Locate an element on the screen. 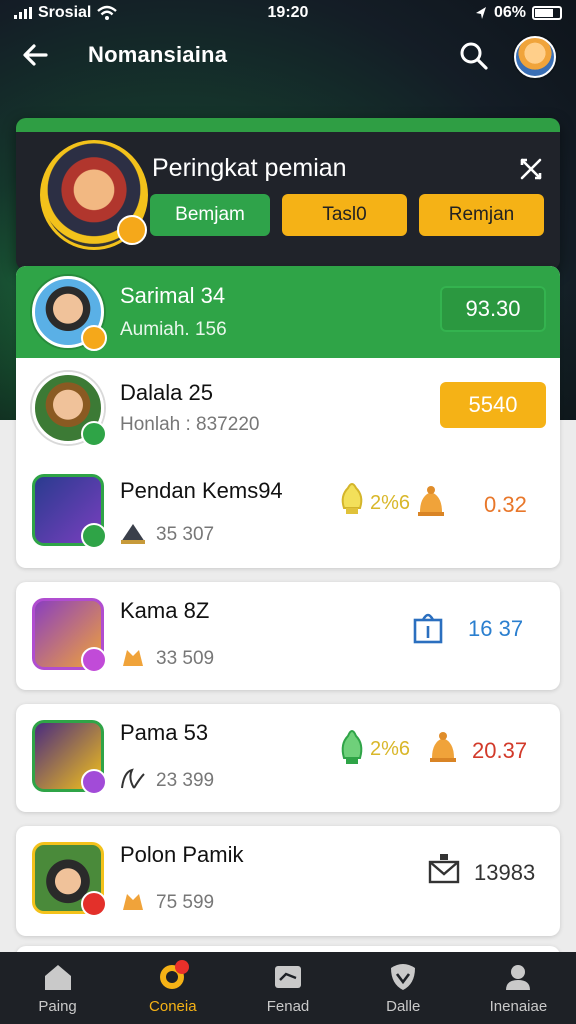 The image size is (576, 1024). helmet-icon is located at coordinates (133, 534).